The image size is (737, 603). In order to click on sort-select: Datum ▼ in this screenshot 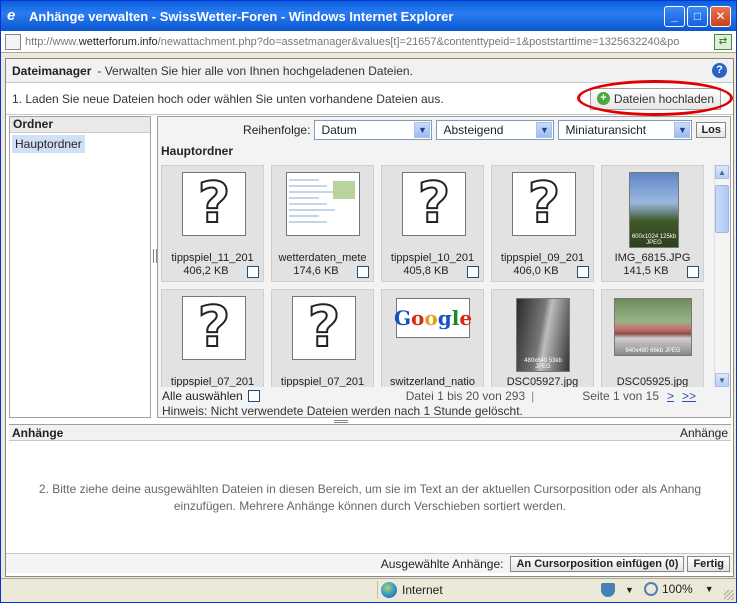, I will do `click(373, 130)`.